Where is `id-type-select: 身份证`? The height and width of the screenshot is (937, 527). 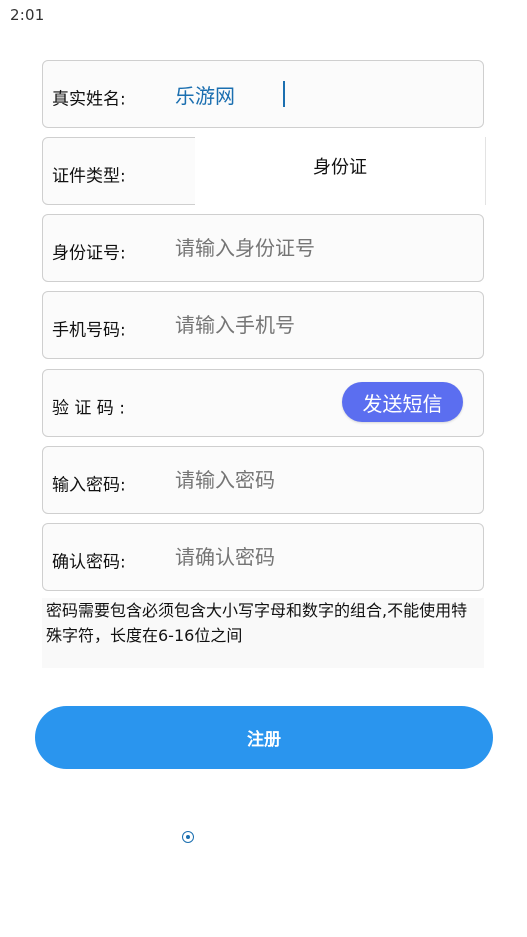 id-type-select: 身份证 is located at coordinates (340, 171).